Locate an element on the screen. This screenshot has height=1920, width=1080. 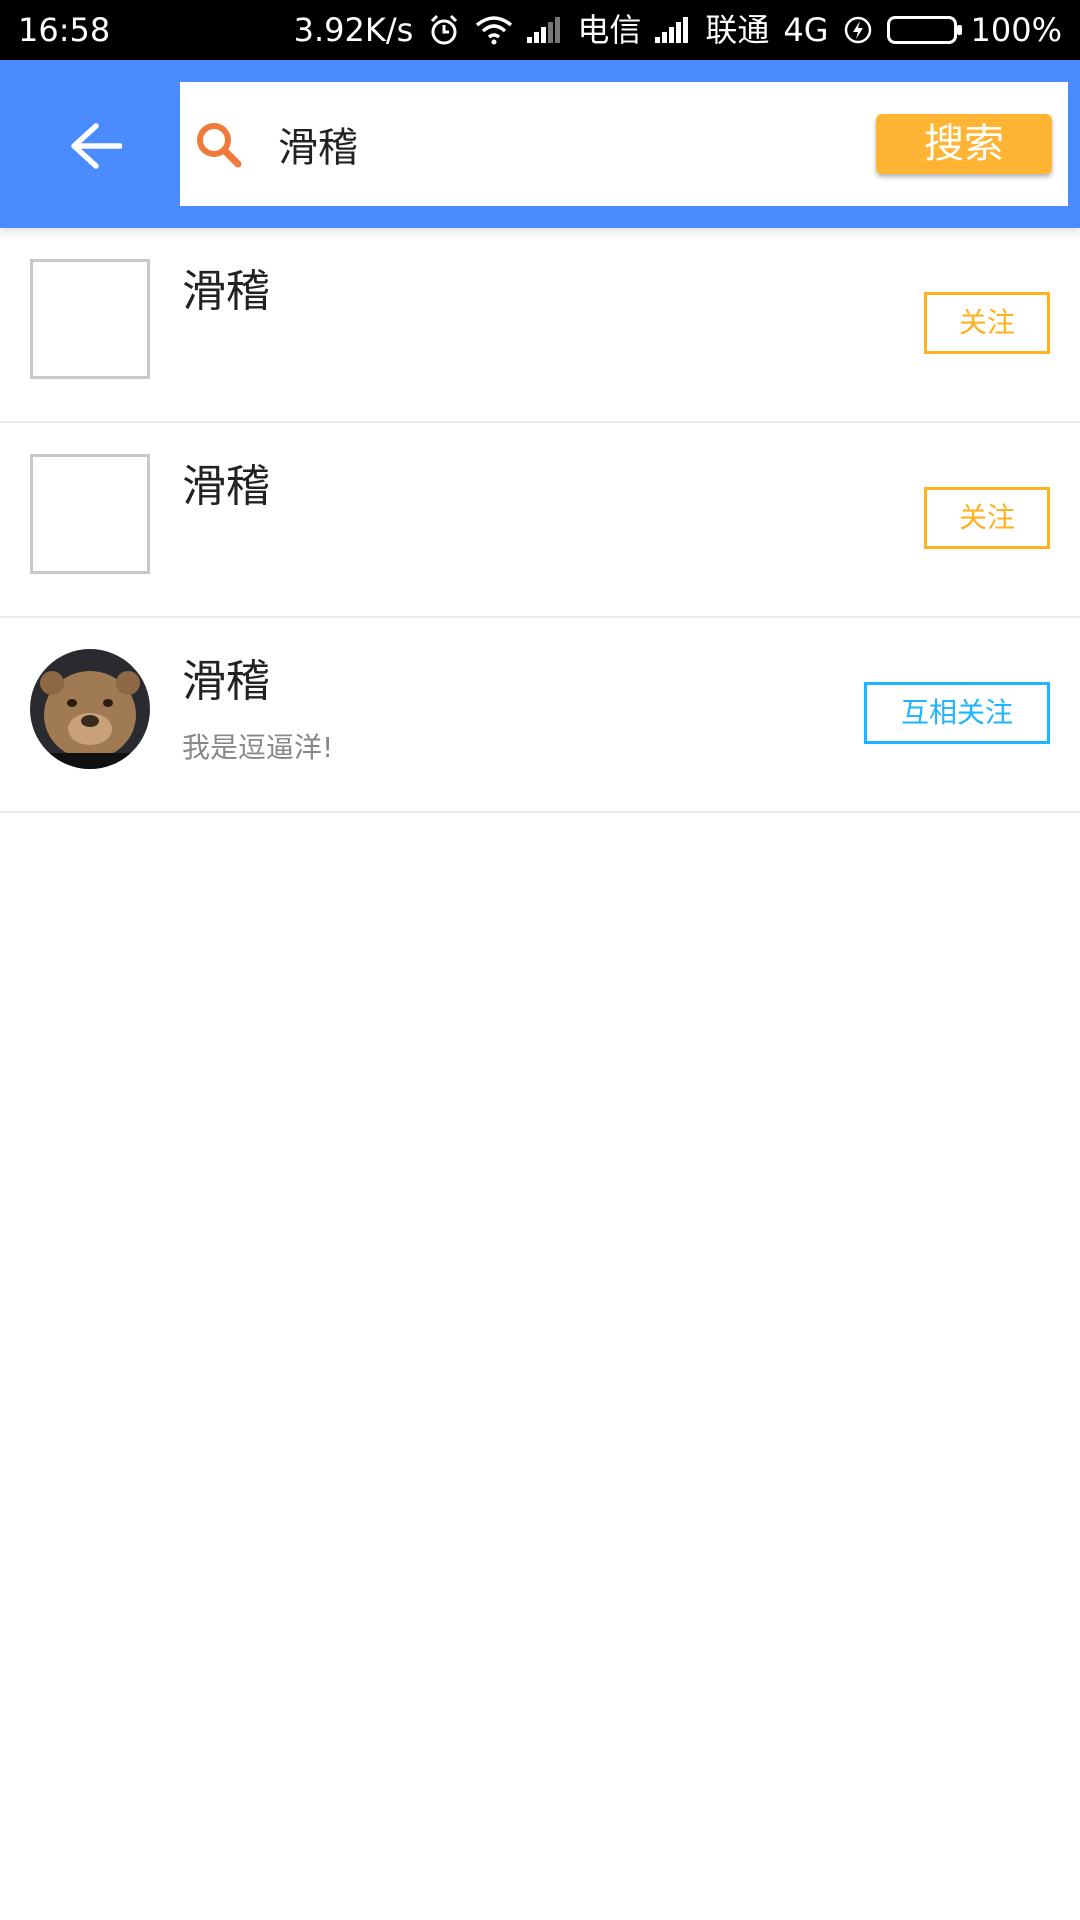
app-bar: 搜索 is located at coordinates (540, 144).